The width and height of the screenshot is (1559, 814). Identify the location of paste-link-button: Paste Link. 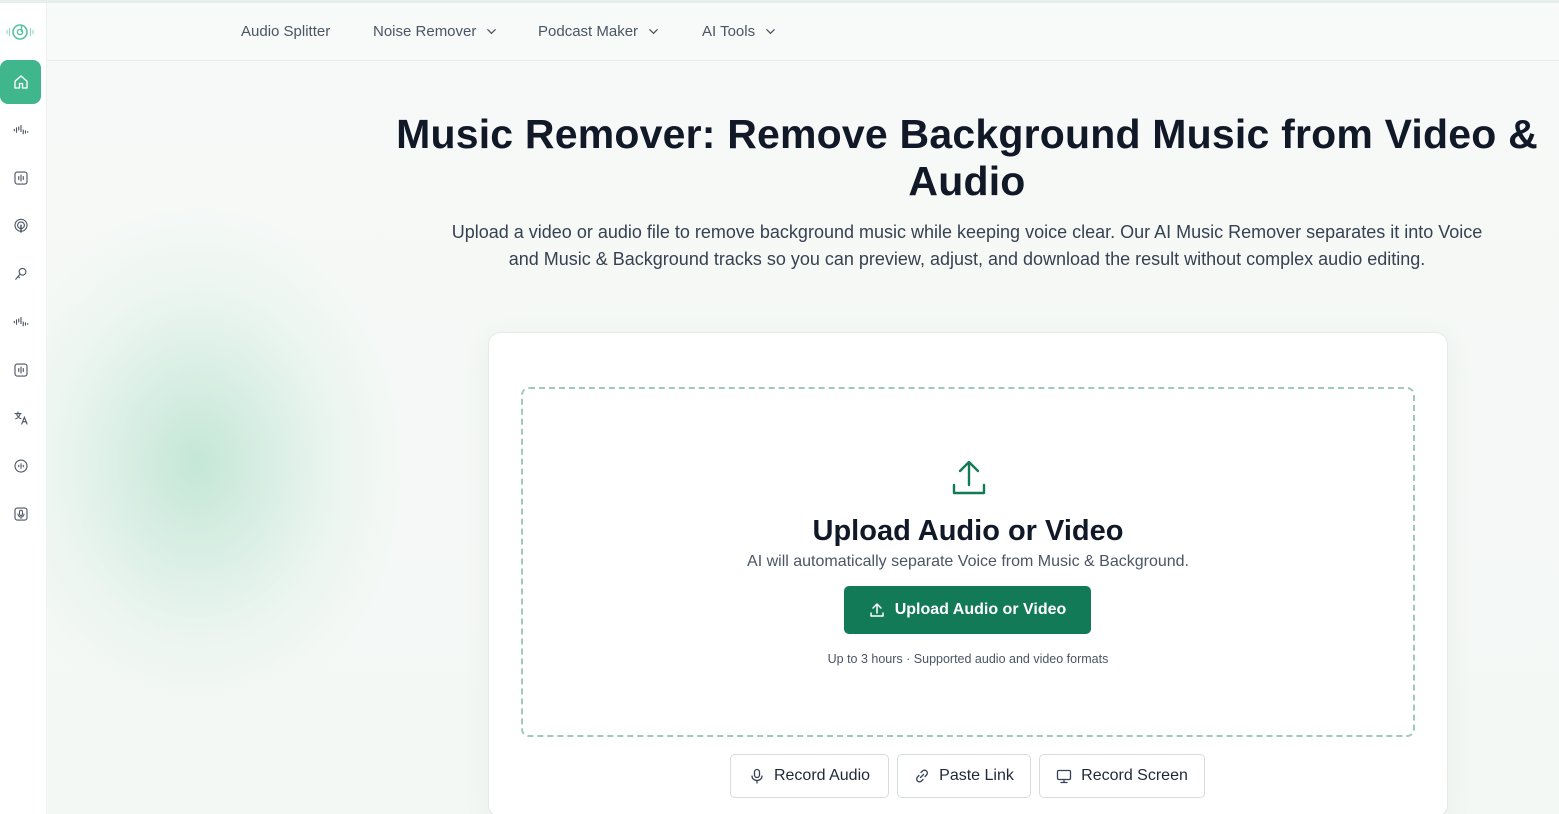
(964, 776).